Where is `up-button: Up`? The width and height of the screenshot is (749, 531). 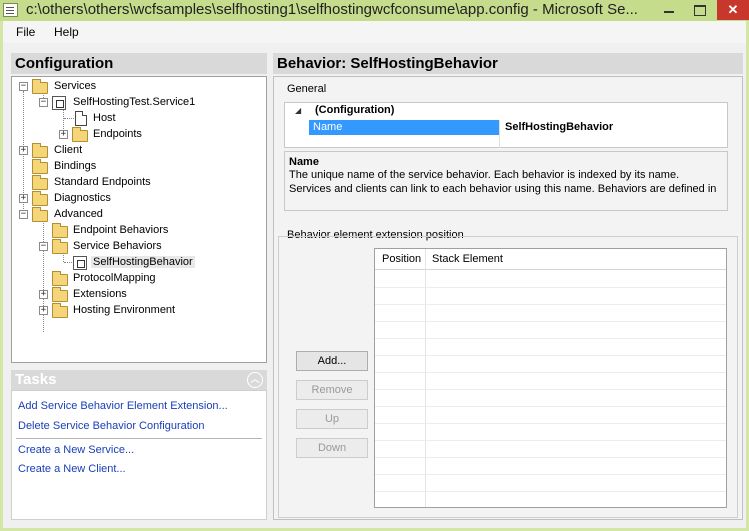
up-button: Up is located at coordinates (332, 419).